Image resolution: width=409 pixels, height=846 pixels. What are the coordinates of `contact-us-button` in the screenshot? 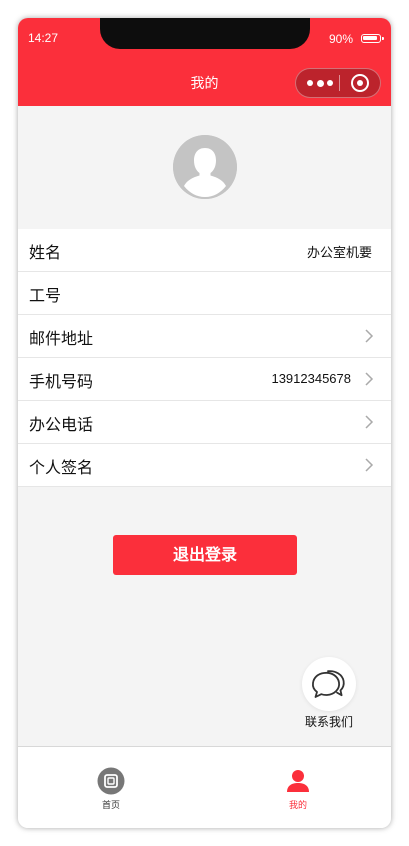 It's located at (329, 684).